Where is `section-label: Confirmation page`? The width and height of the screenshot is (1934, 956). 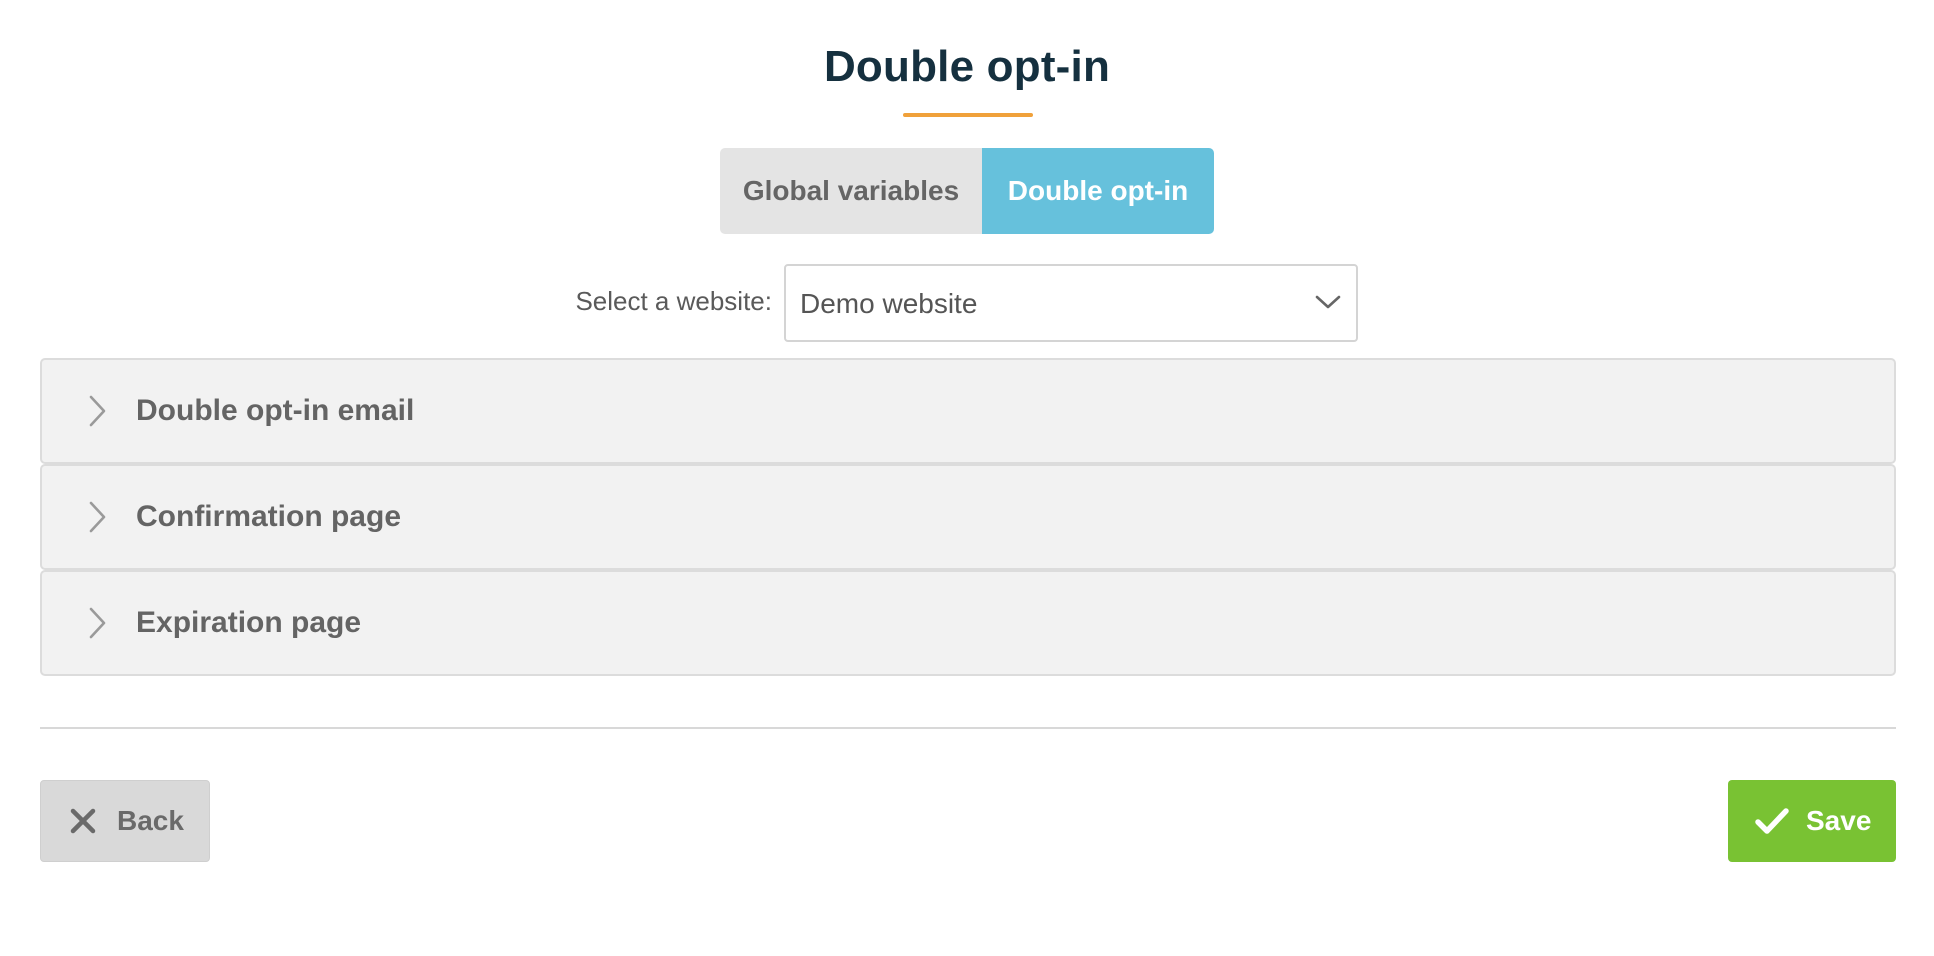
section-label: Confirmation page is located at coordinates (269, 516).